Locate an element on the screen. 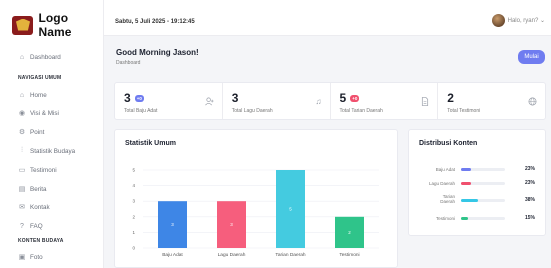 This screenshot has width=551, height=268. image-icon: ▣ is located at coordinates (22, 257).